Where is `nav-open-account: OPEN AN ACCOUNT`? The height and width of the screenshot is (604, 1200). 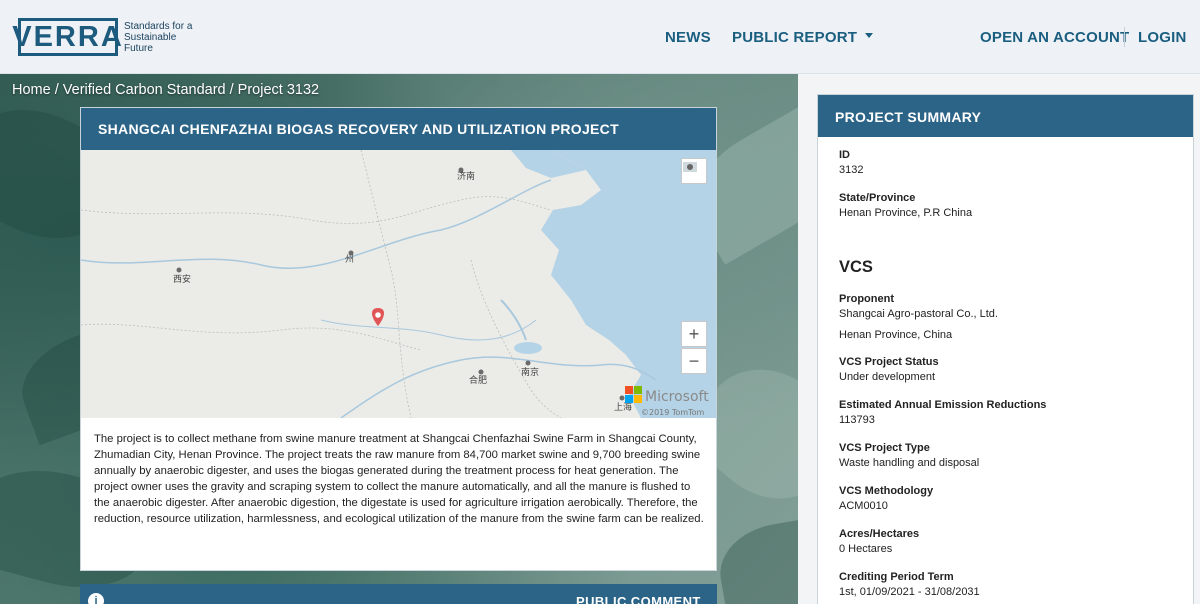 nav-open-account: OPEN AN ACCOUNT is located at coordinates (1054, 37).